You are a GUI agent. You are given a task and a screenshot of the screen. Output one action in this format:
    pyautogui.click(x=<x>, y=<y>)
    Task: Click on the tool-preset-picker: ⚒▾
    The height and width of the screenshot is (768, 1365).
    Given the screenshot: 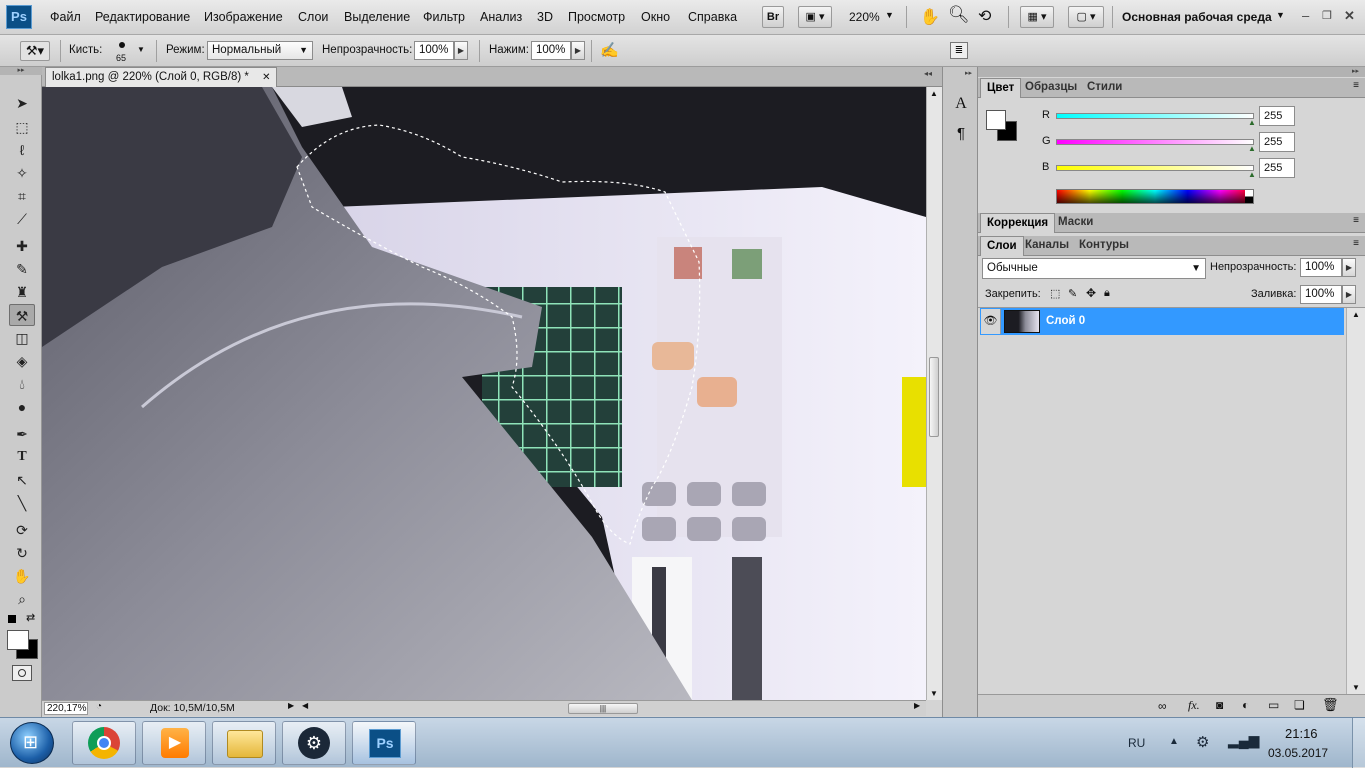 What is the action you would take?
    pyautogui.click(x=35, y=51)
    